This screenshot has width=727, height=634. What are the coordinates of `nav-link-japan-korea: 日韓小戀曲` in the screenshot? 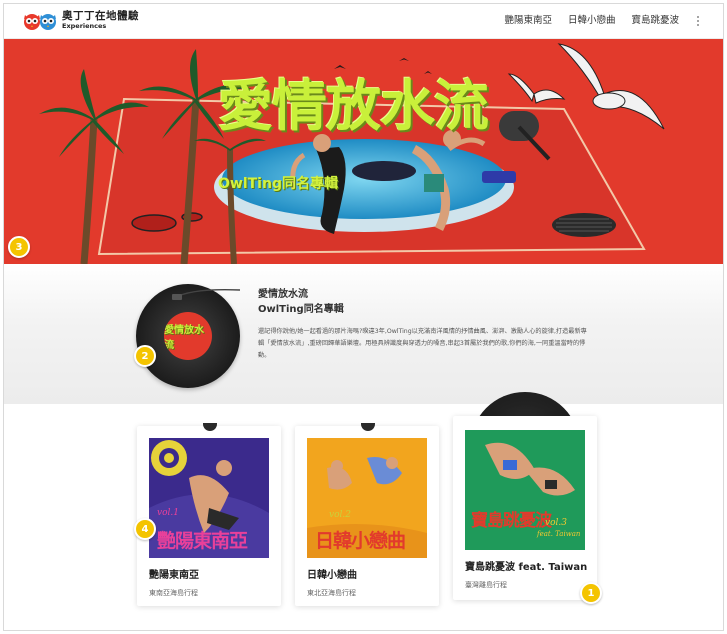 It's located at (592, 21).